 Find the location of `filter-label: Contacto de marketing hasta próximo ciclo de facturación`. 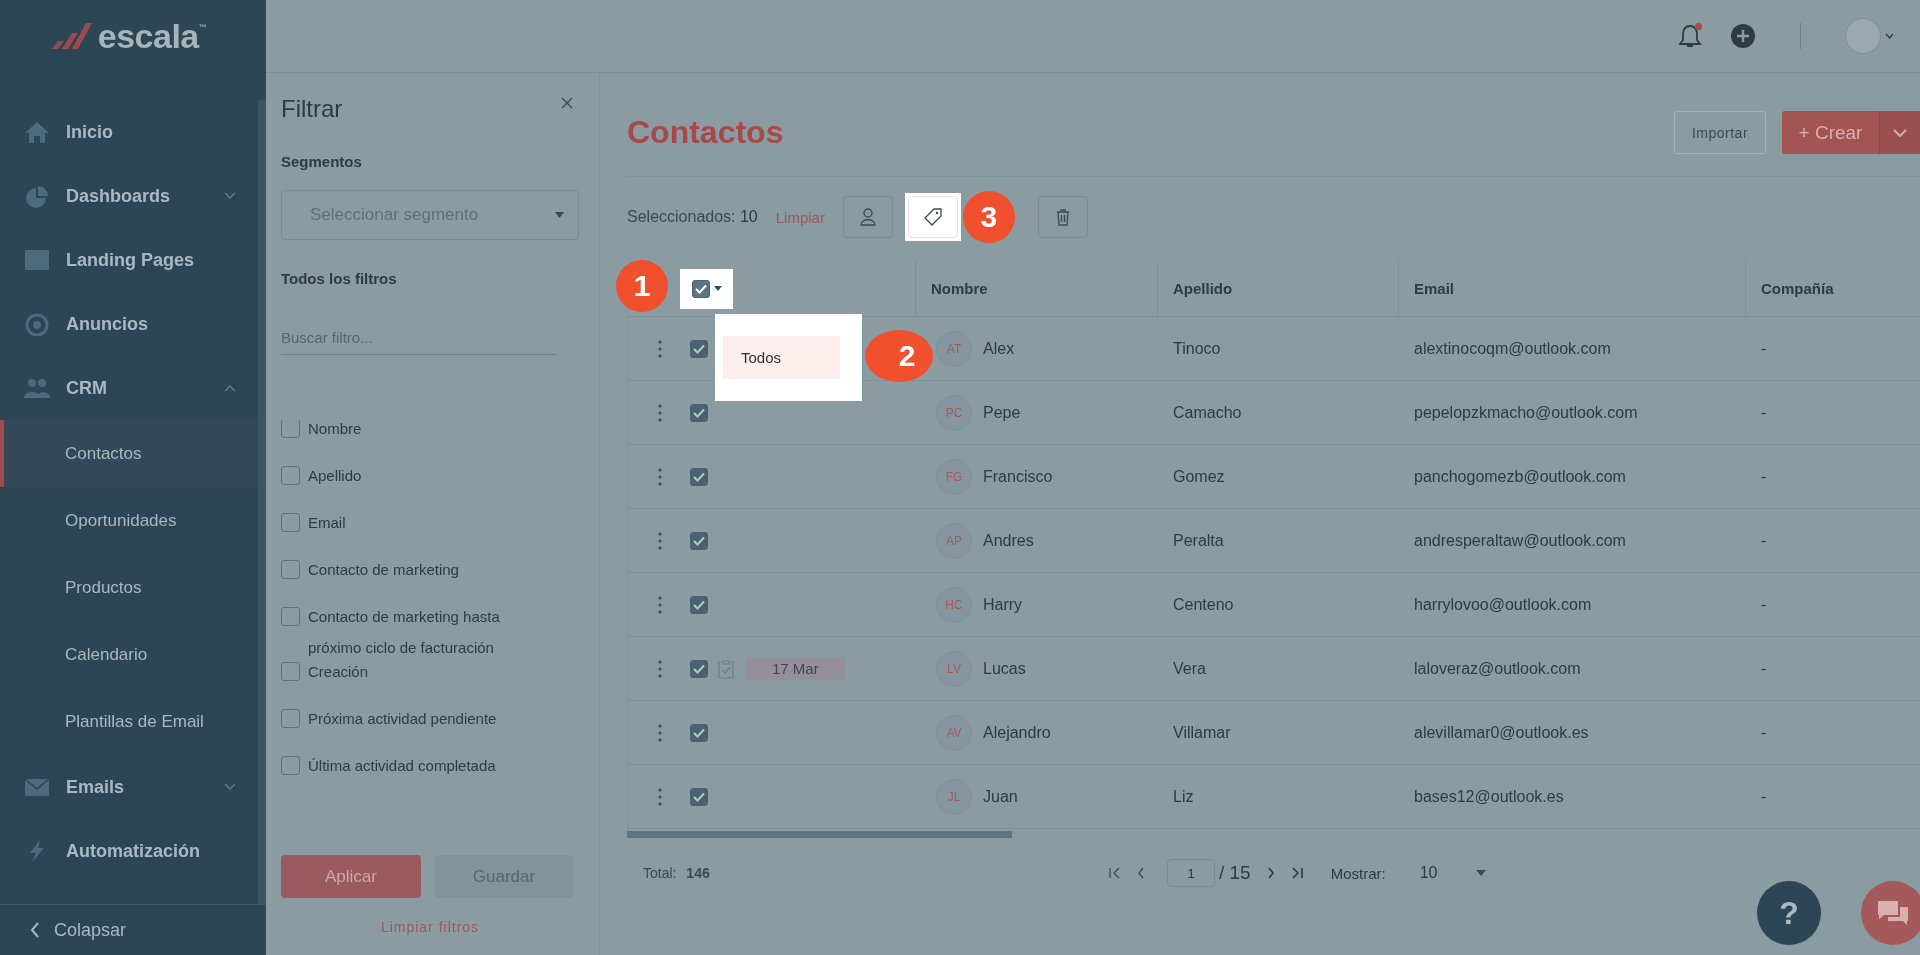

filter-label: Contacto de marketing hasta próximo ciclo de facturación is located at coordinates (404, 632).